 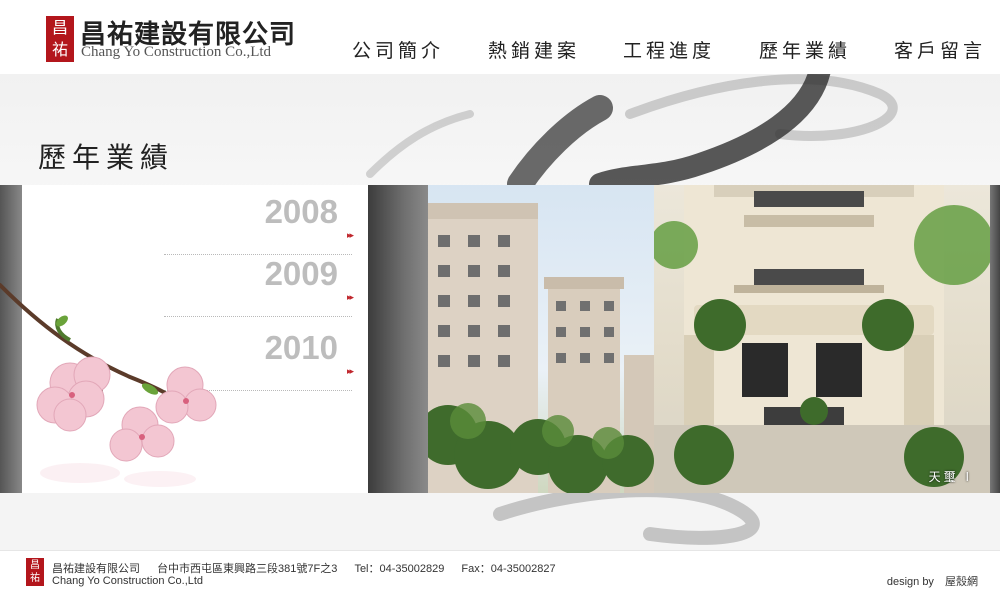 What do you see at coordinates (108, 385) in the screenshot?
I see `cherry-blossom-illustration` at bounding box center [108, 385].